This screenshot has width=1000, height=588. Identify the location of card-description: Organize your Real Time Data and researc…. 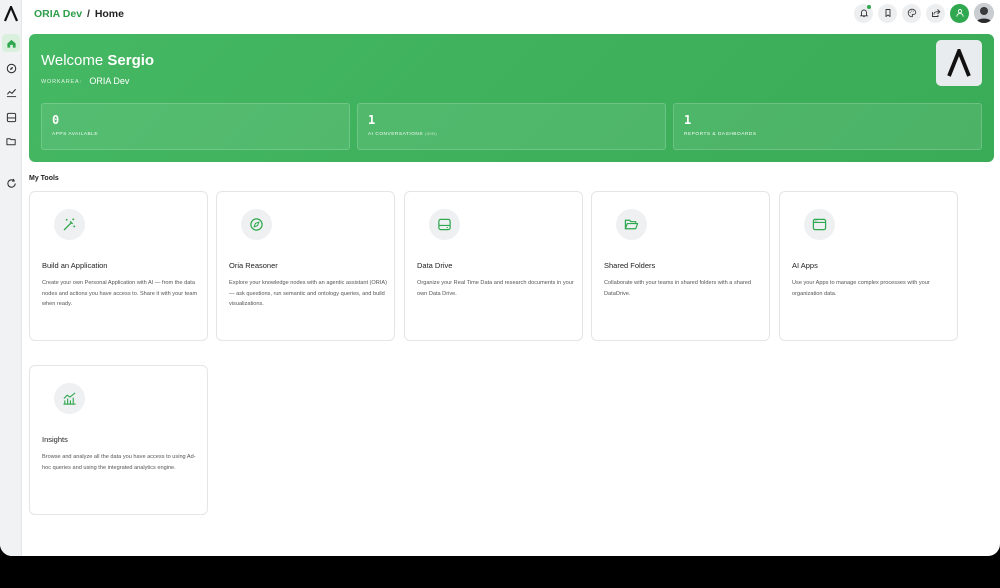
(495, 288).